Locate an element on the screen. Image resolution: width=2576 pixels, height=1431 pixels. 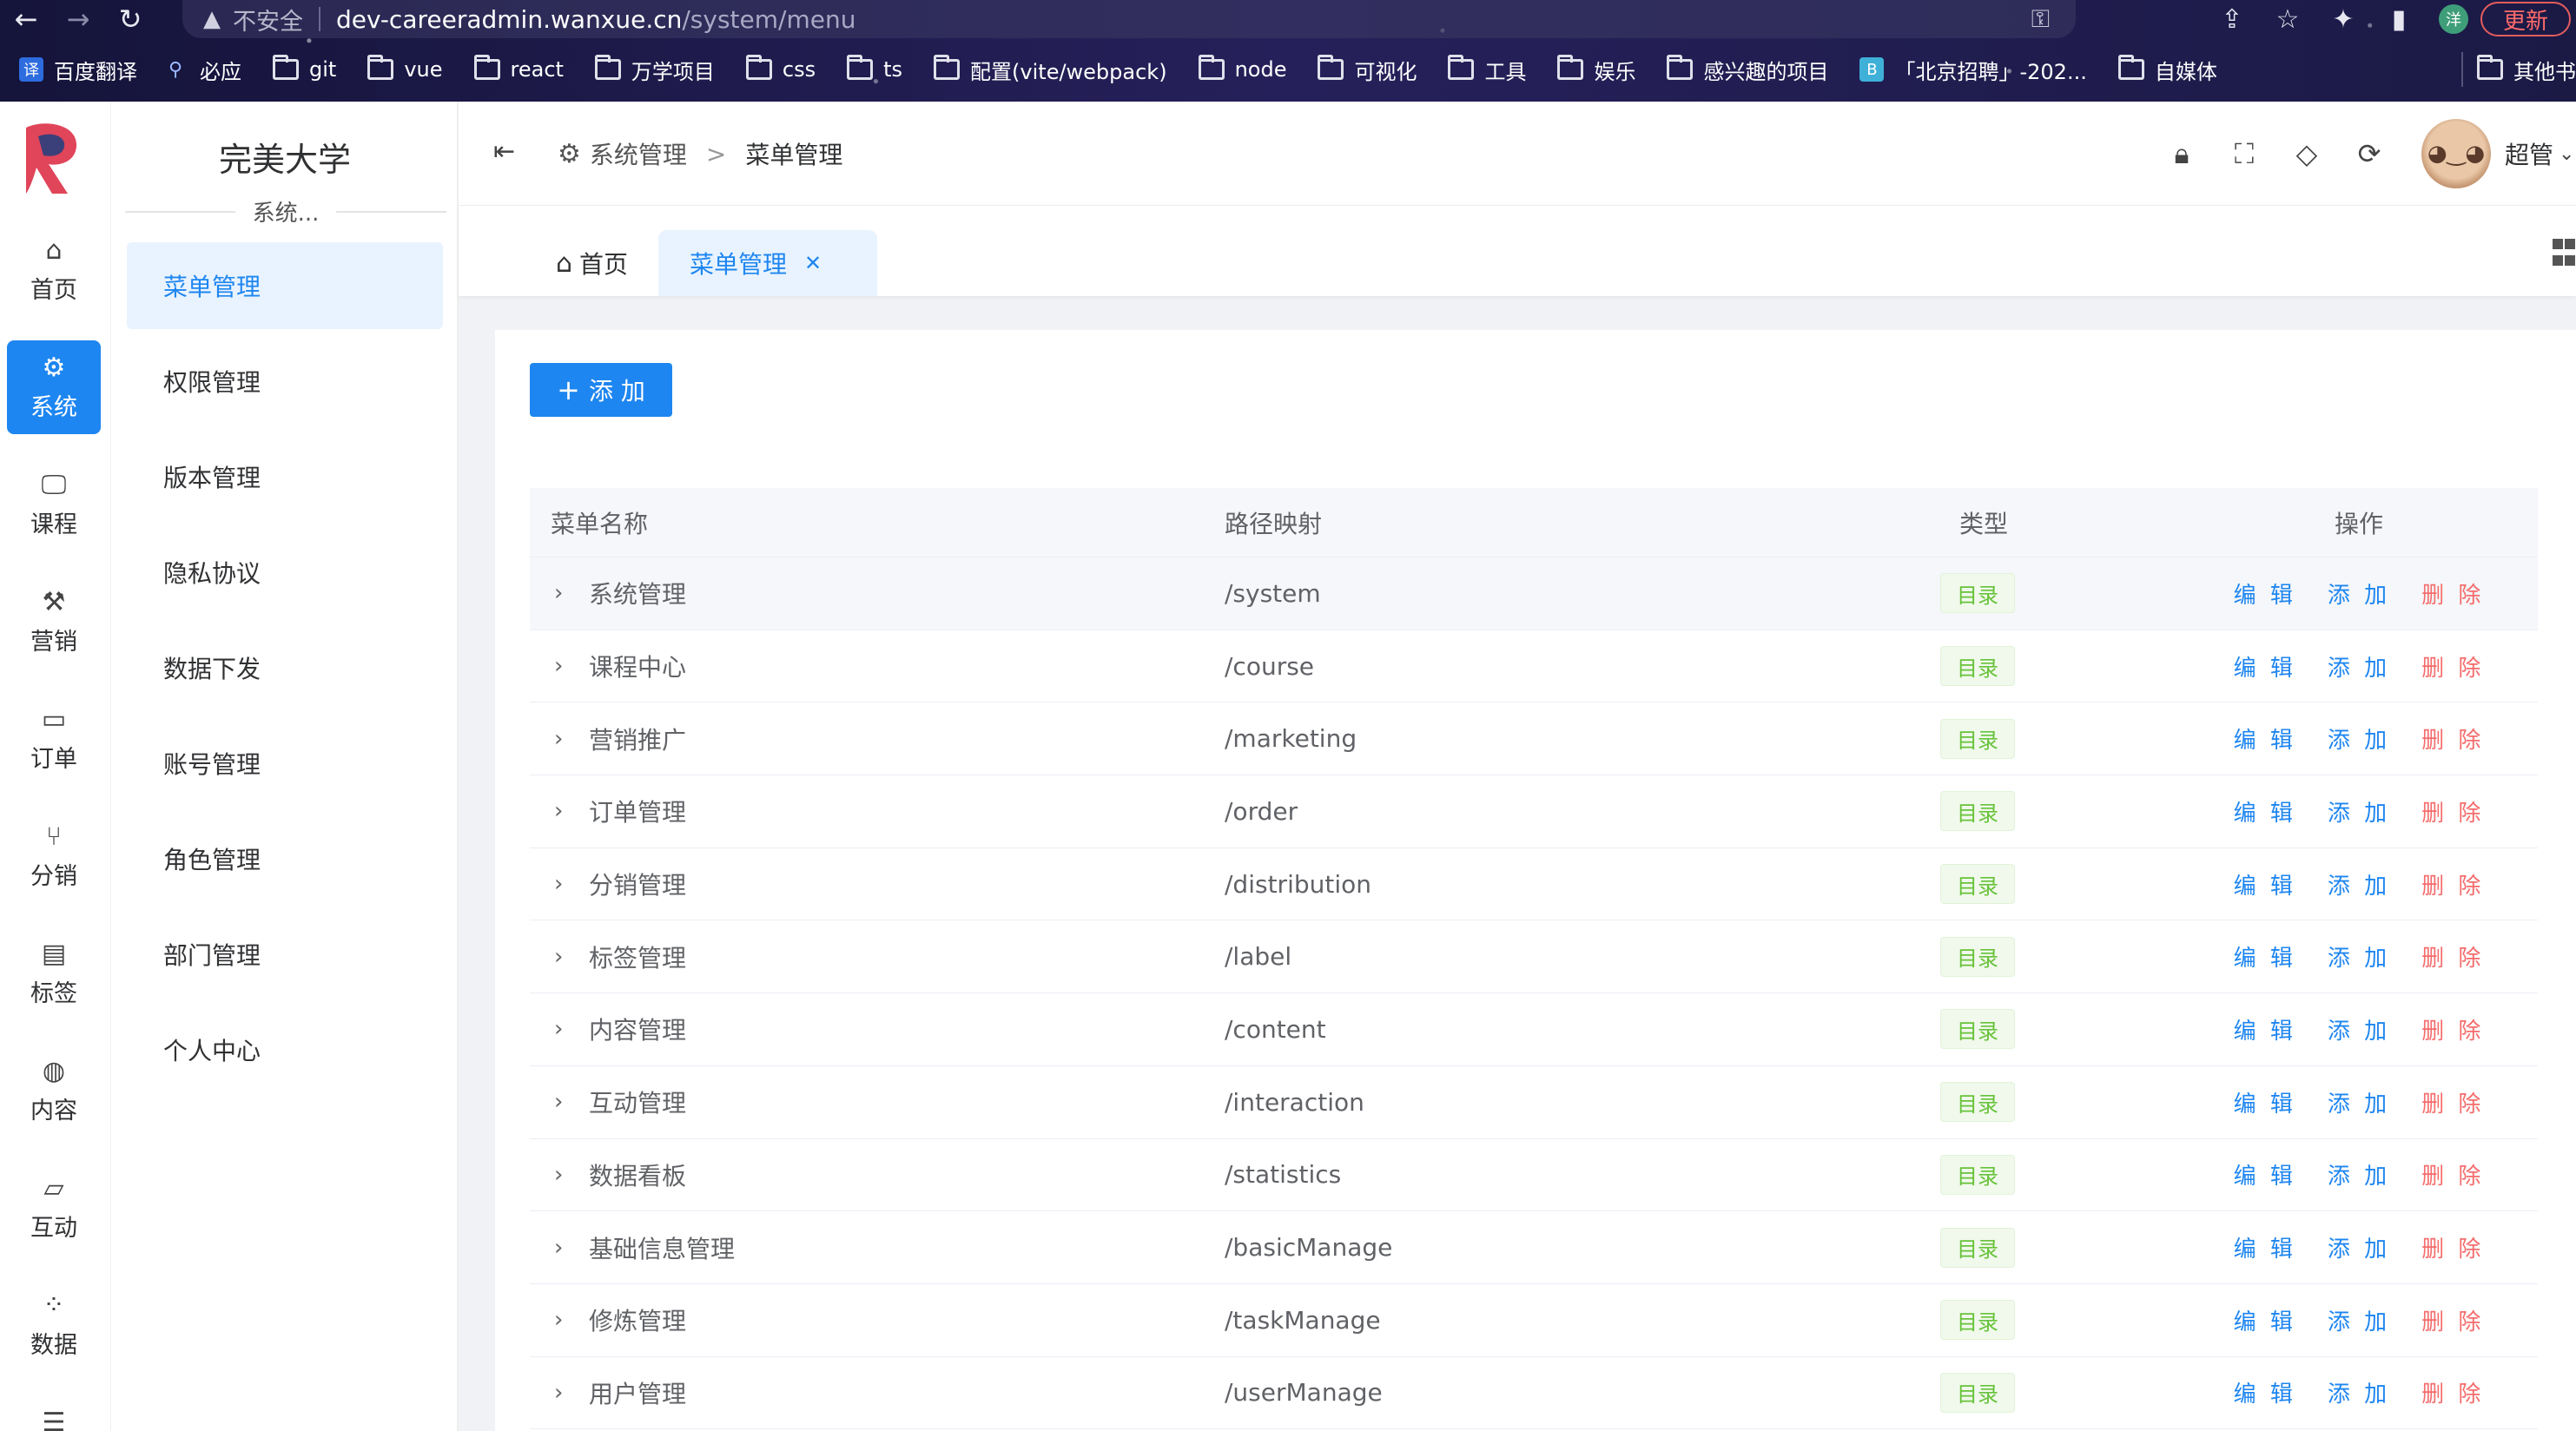
bookmark-item: node is located at coordinates (1242, 68).